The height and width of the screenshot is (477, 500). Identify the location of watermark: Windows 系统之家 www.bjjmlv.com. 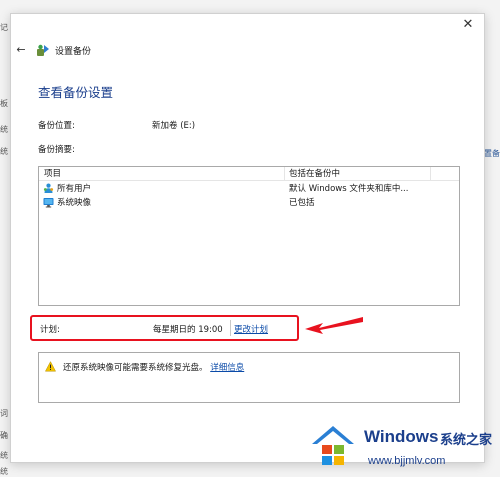
(382, 446).